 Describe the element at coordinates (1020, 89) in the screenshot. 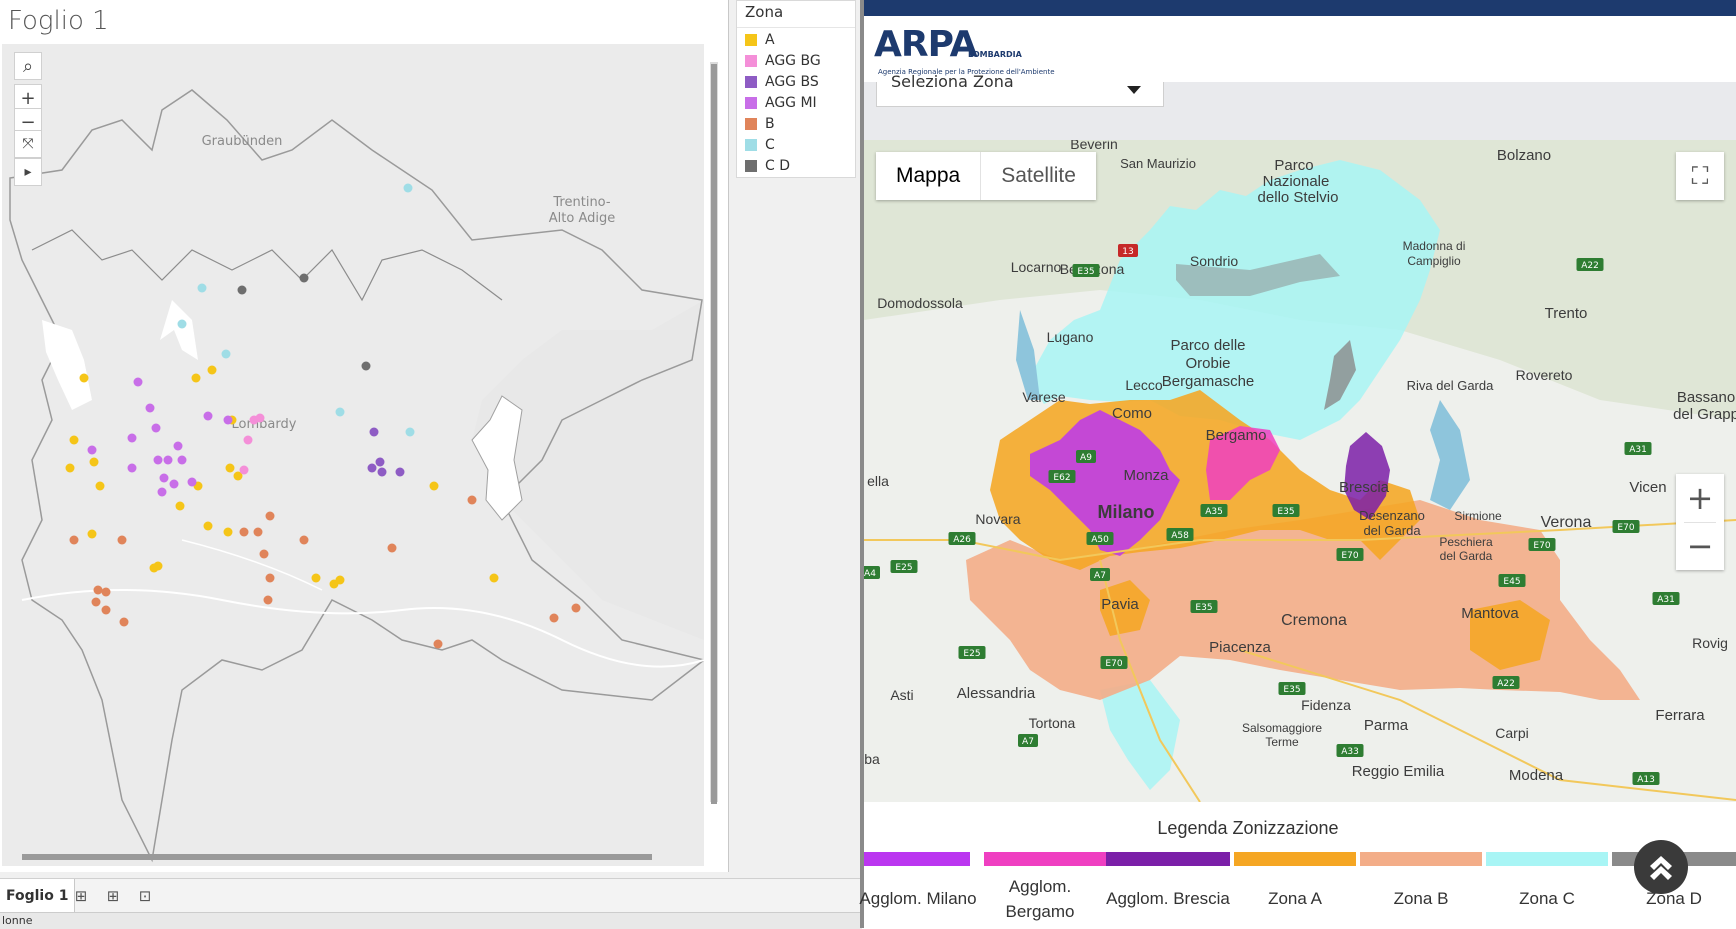

I see `zone-select: Seleziona Zona` at that location.